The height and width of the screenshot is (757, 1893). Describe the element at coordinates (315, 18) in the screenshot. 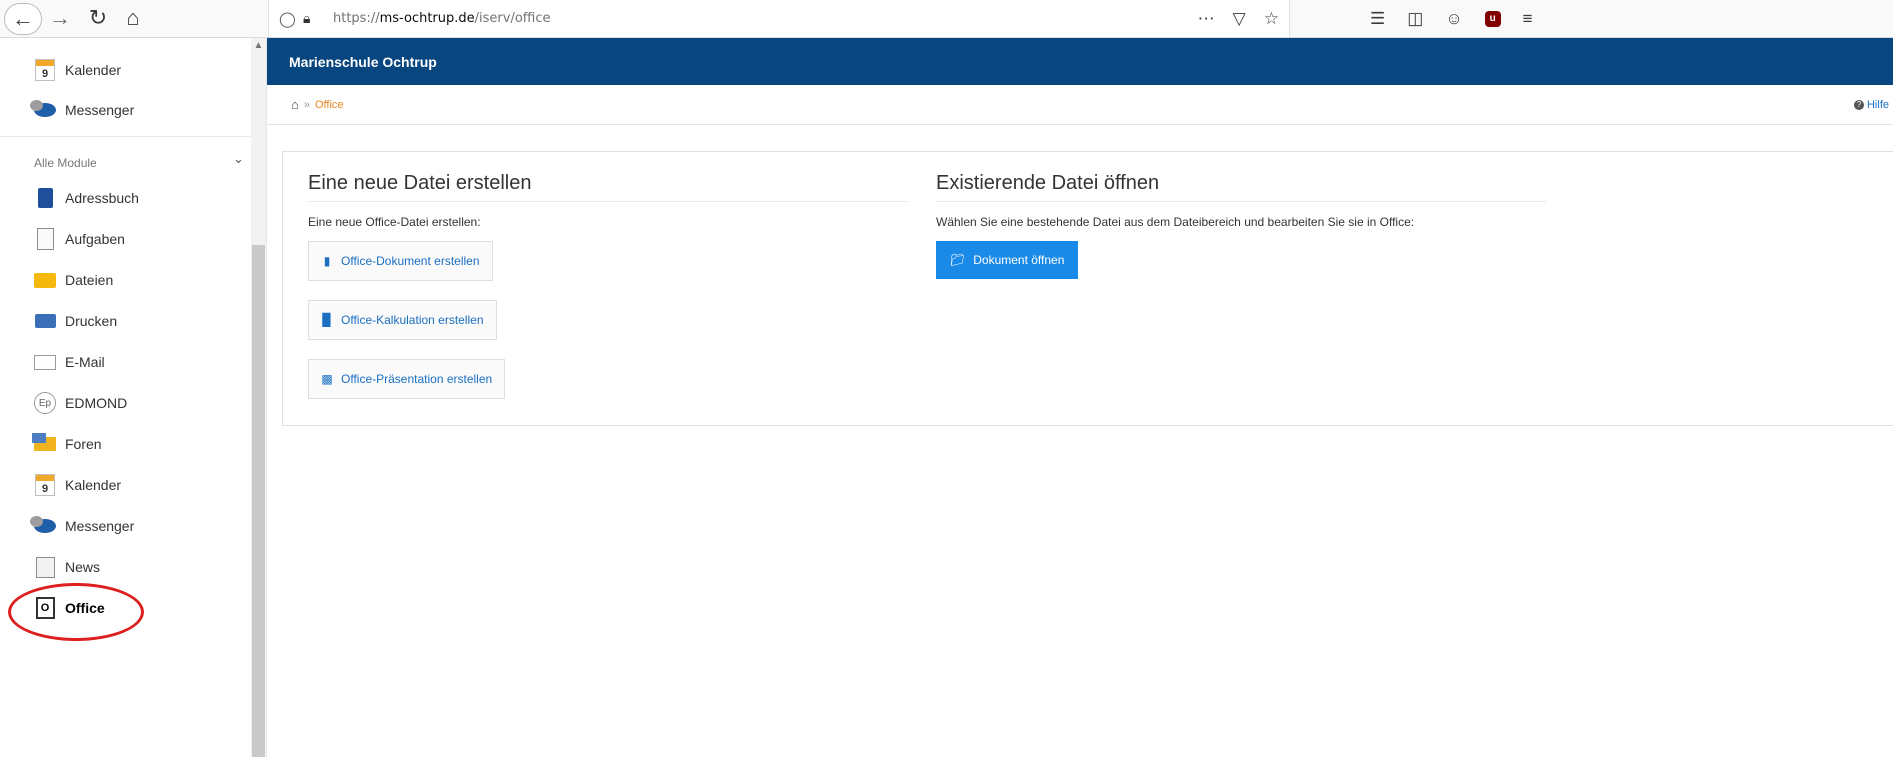

I see `lock-icon: 🔒︎` at that location.